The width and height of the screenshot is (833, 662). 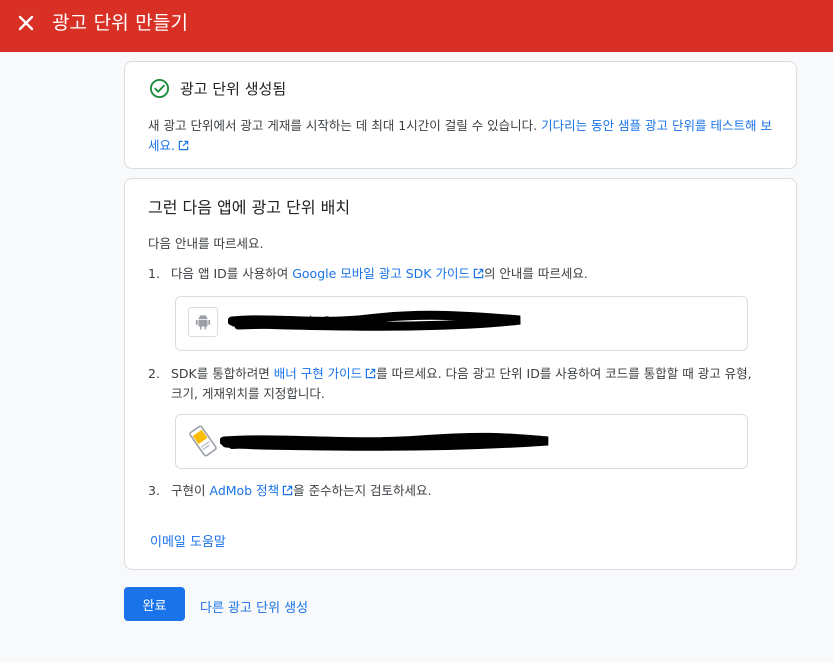 I want to click on email-help-link: 이메일 도움말, so click(x=188, y=540).